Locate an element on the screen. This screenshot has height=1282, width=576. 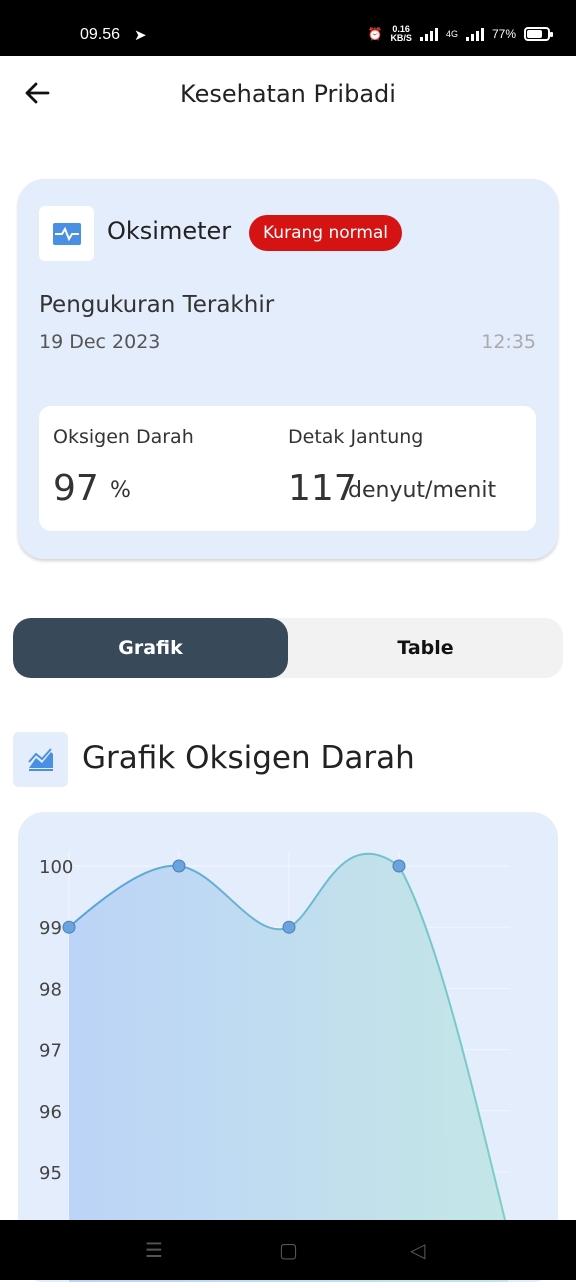
view-toggle: Grafik Table is located at coordinates (288, 648).